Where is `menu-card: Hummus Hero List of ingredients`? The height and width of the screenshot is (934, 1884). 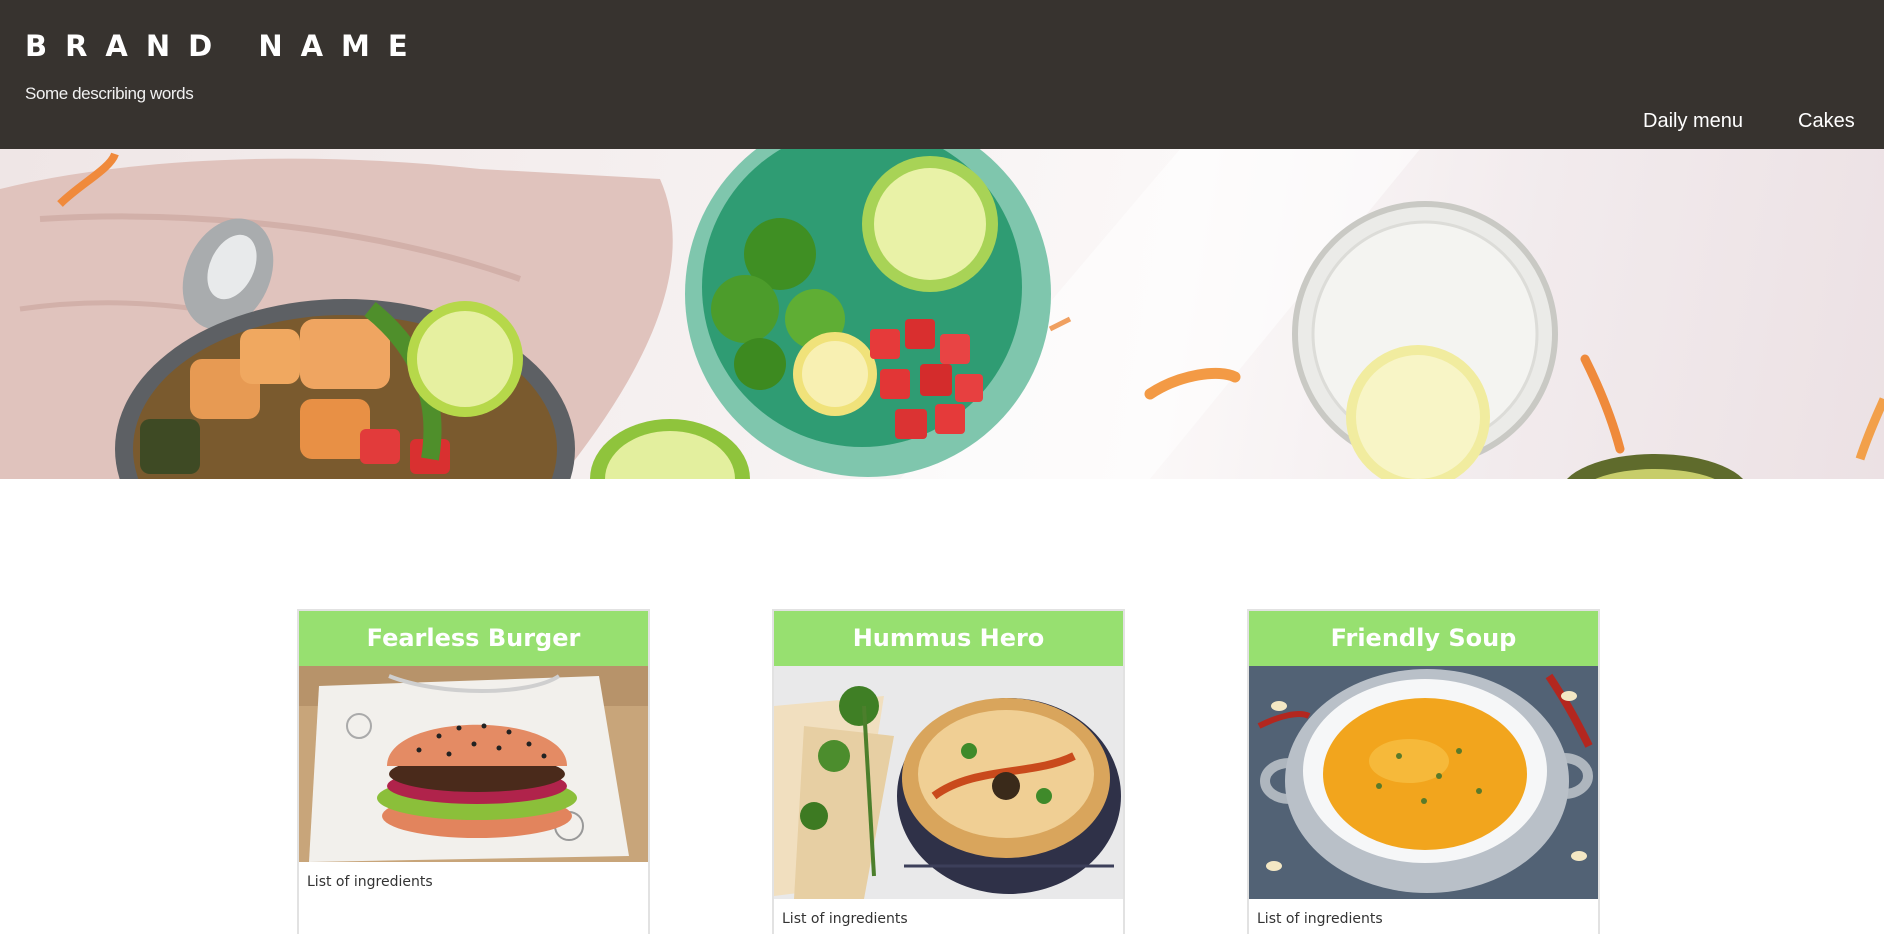
menu-card: Hummus Hero List of ingredients is located at coordinates (948, 771).